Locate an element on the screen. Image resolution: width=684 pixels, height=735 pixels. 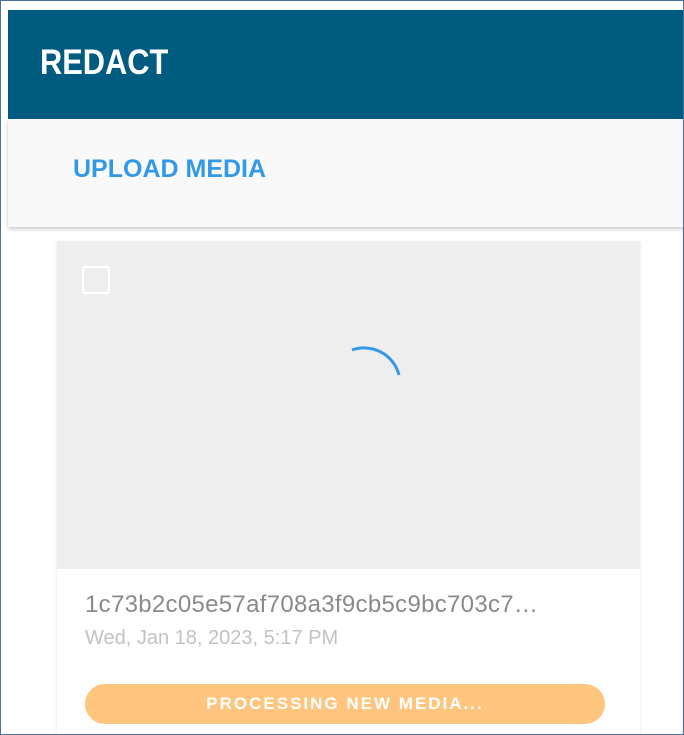
tab-upload-media: UPLOAD MEDIA is located at coordinates (169, 169).